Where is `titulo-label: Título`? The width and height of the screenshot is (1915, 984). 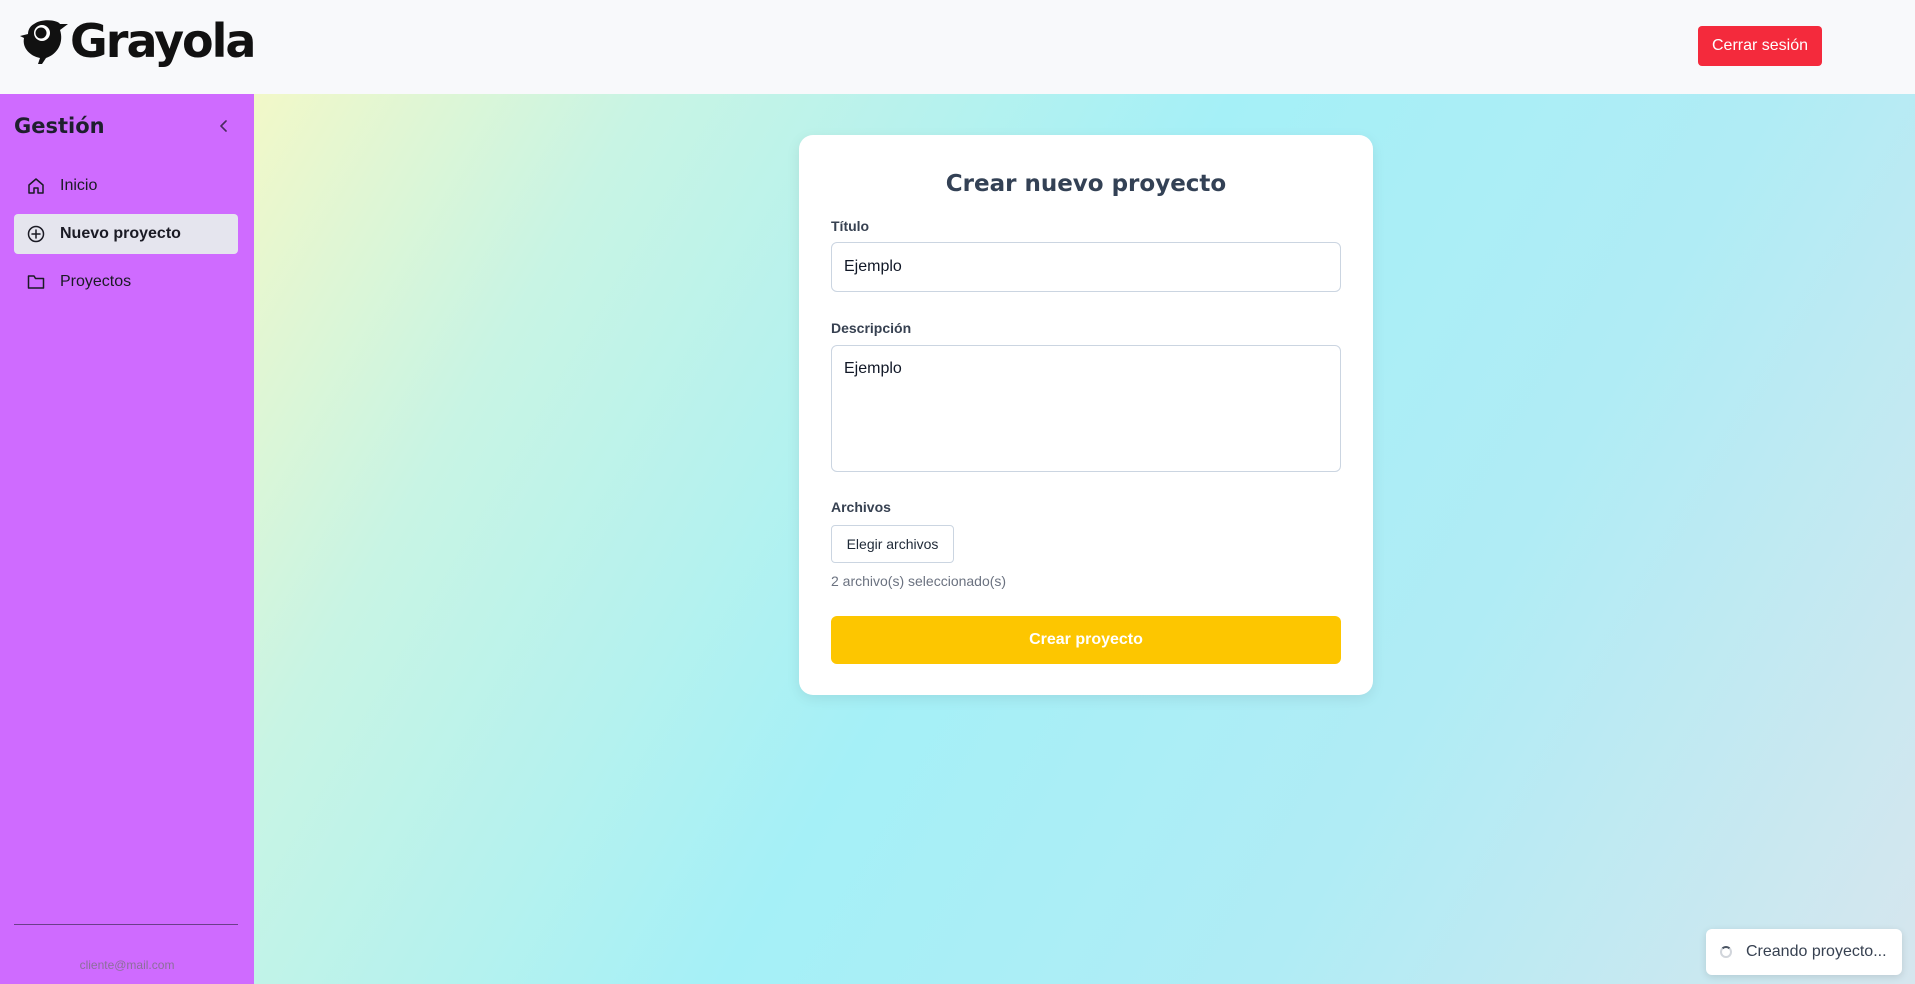
titulo-label: Título is located at coordinates (850, 226).